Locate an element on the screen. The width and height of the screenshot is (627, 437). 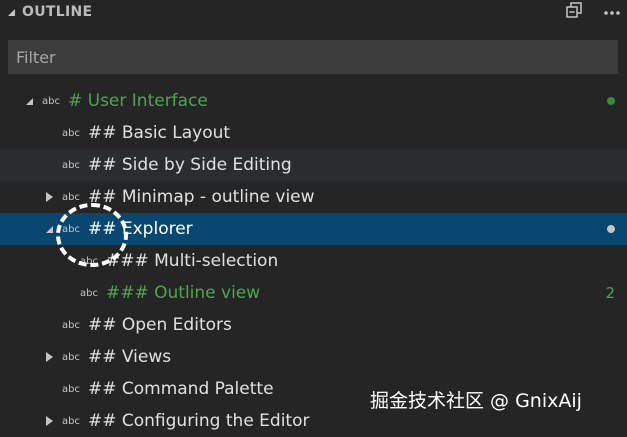
filter-input is located at coordinates (313, 57).